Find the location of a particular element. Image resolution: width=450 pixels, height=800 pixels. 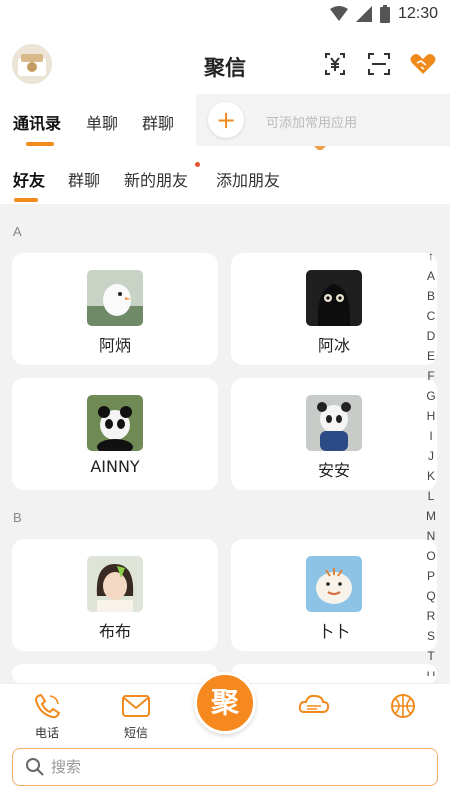

contact-name: 阿炳 is located at coordinates (114, 345).